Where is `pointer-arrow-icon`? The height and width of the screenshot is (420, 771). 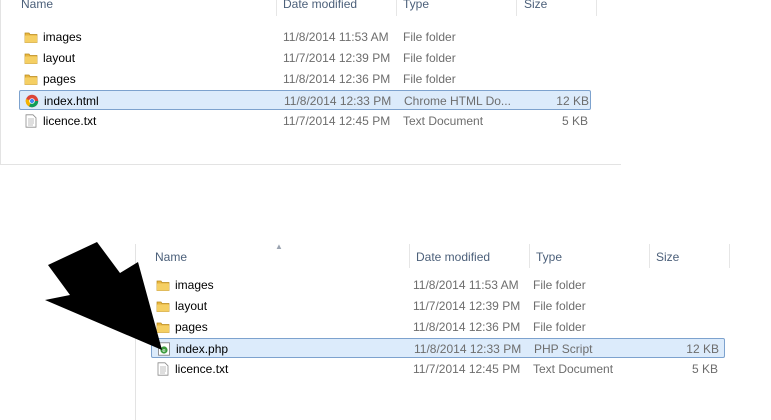 pointer-arrow-icon is located at coordinates (103, 296).